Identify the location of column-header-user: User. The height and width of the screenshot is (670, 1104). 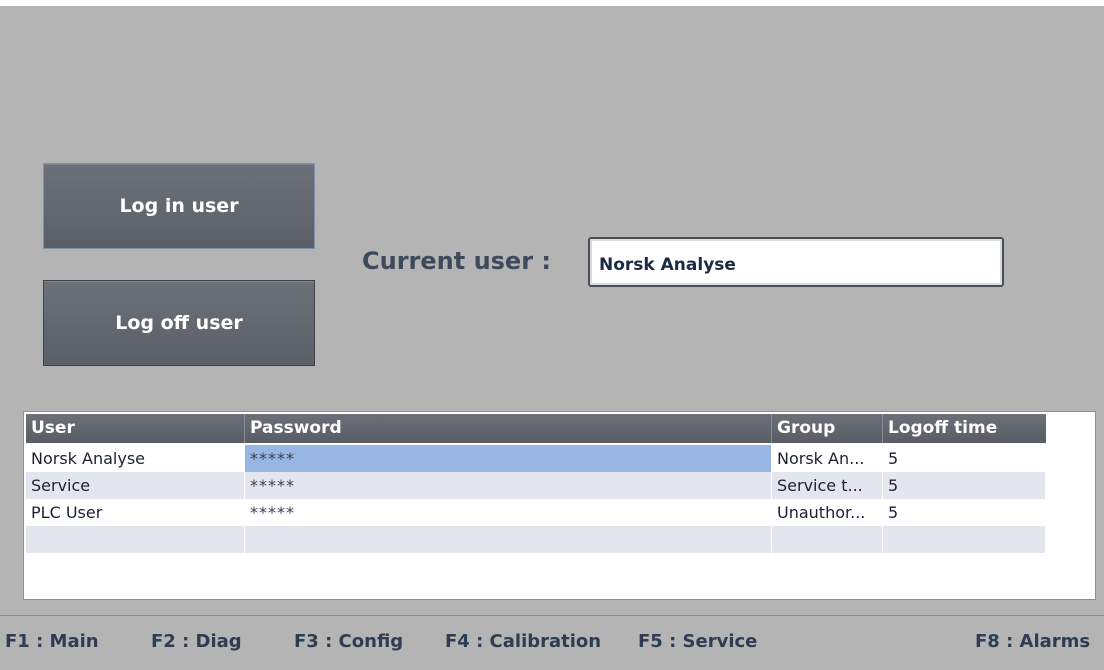
(135, 428).